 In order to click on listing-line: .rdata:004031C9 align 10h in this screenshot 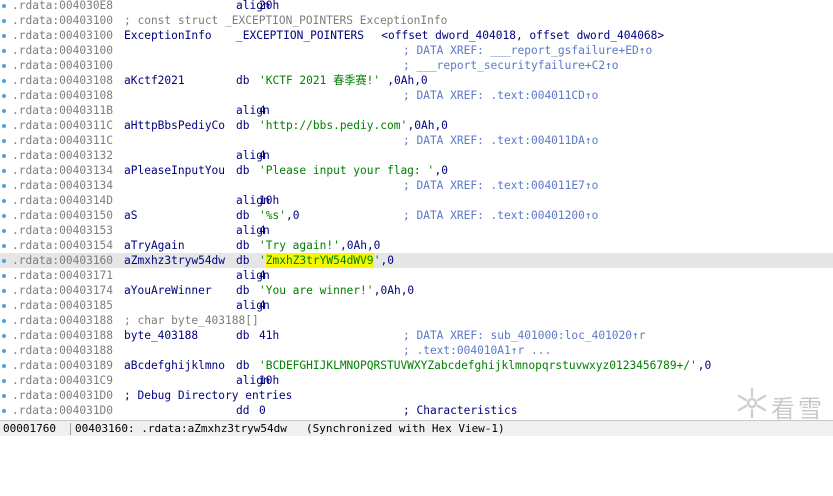, I will do `click(416, 380)`.